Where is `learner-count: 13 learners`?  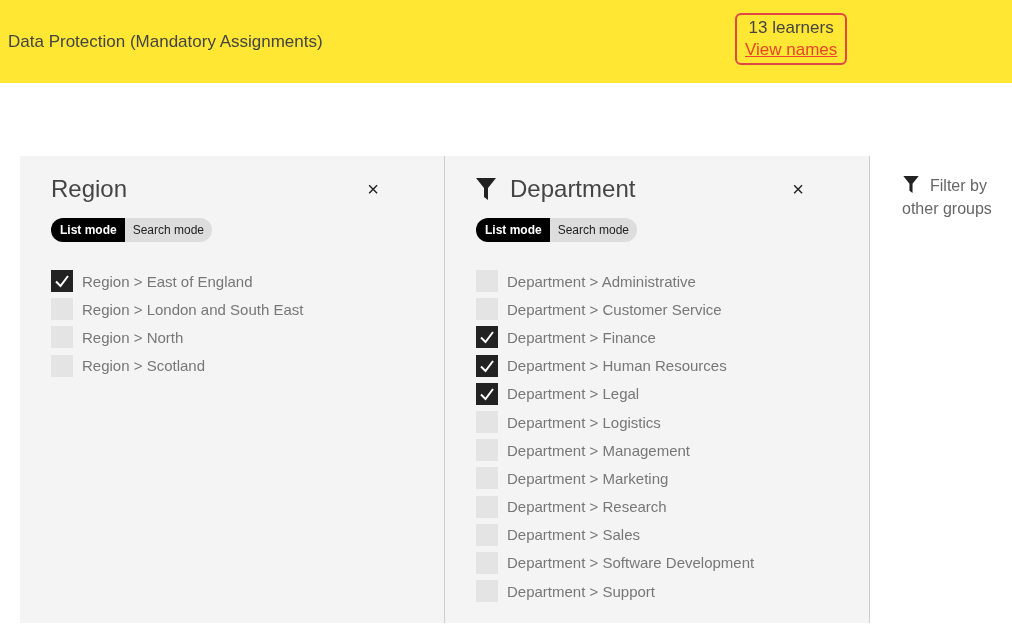
learner-count: 13 learners is located at coordinates (791, 27).